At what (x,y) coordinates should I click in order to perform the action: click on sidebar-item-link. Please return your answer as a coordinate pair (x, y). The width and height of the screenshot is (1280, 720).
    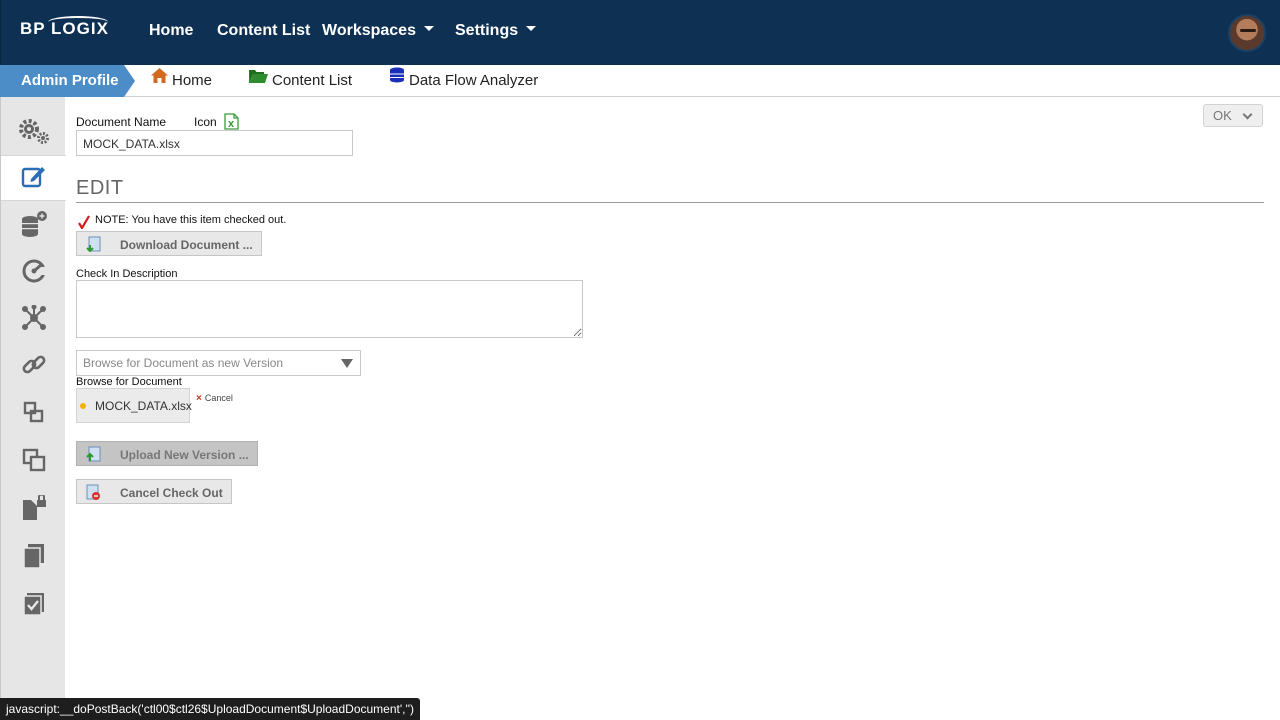
    Looking at the image, I should click on (33, 367).